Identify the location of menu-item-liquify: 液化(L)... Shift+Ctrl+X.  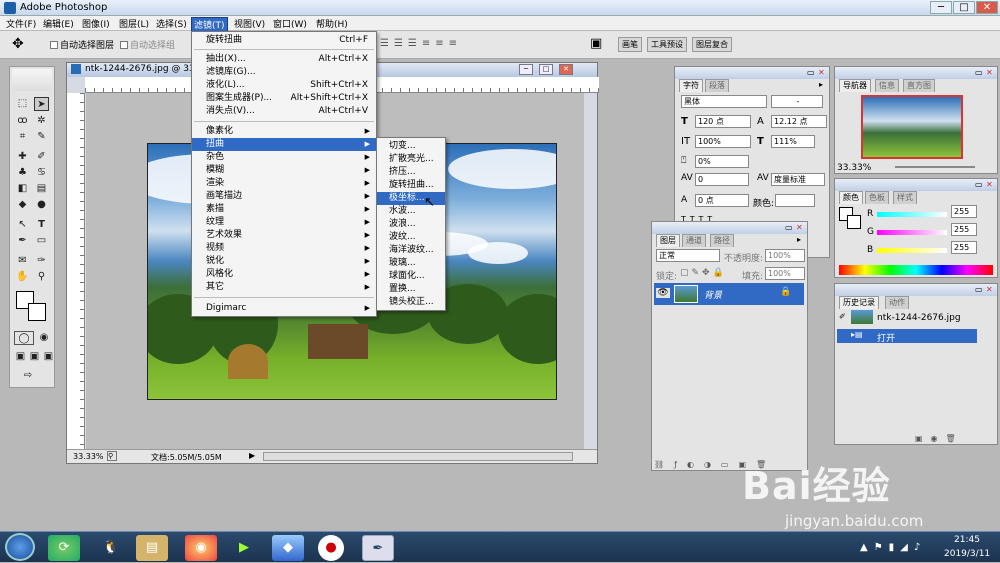
(284, 85).